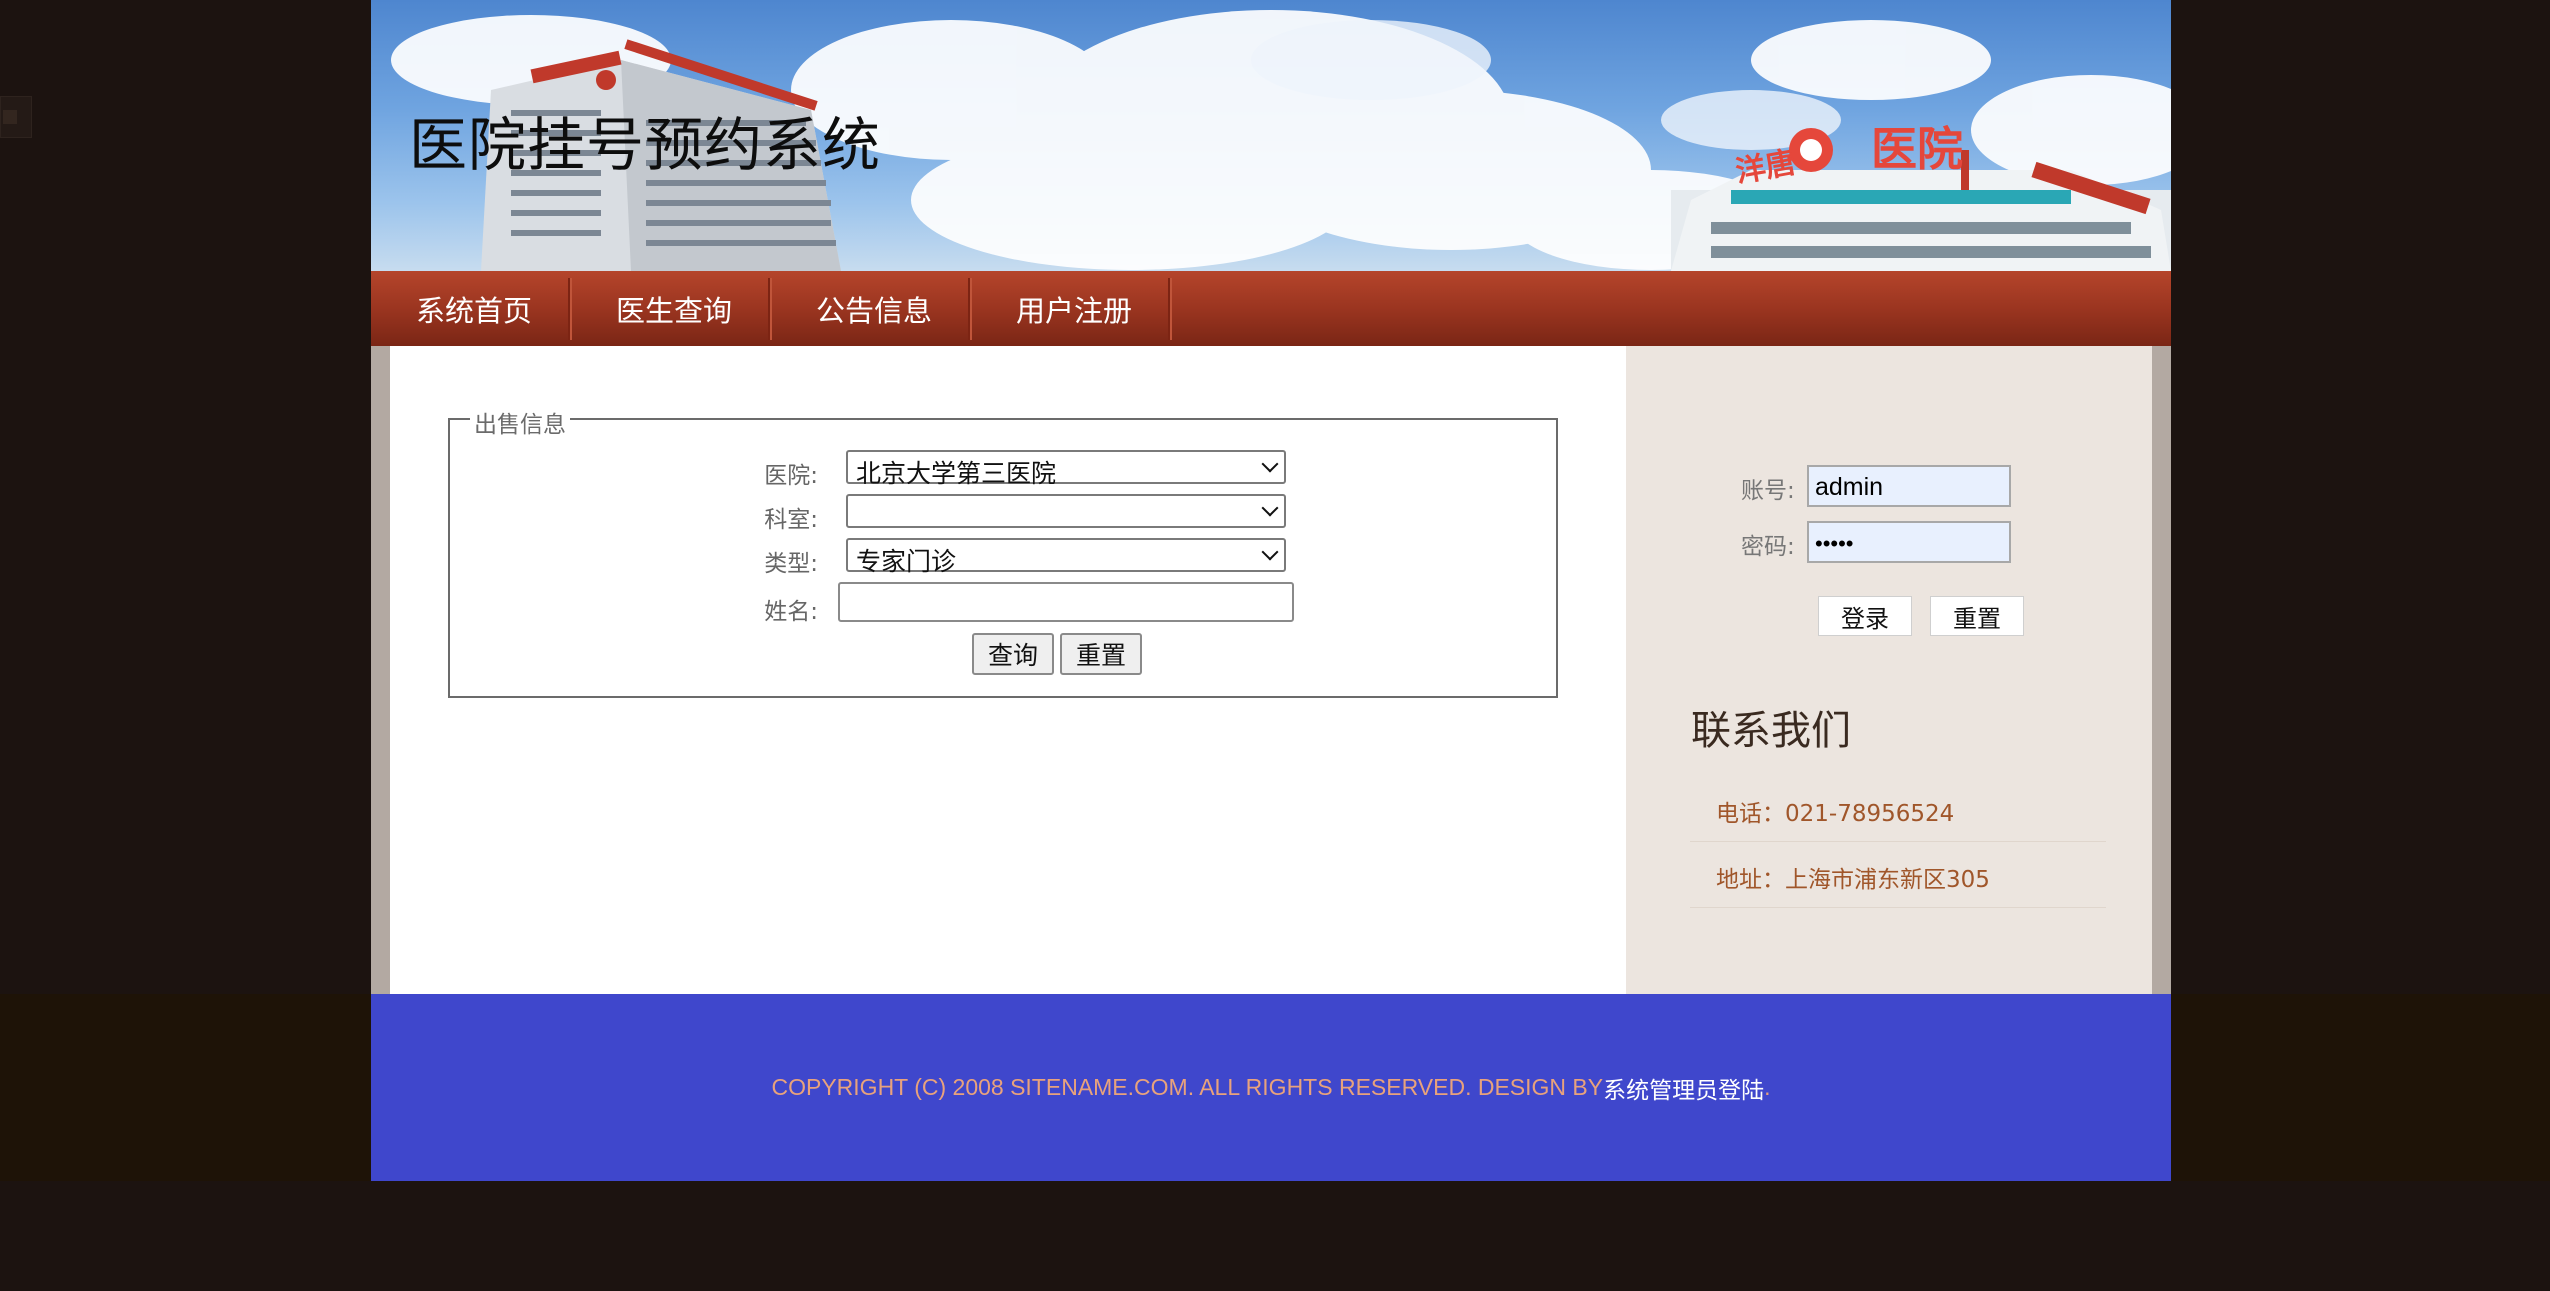 The width and height of the screenshot is (2550, 1291). Describe the element at coordinates (906, 561) in the screenshot. I see `type-select-value: 专家门诊` at that location.